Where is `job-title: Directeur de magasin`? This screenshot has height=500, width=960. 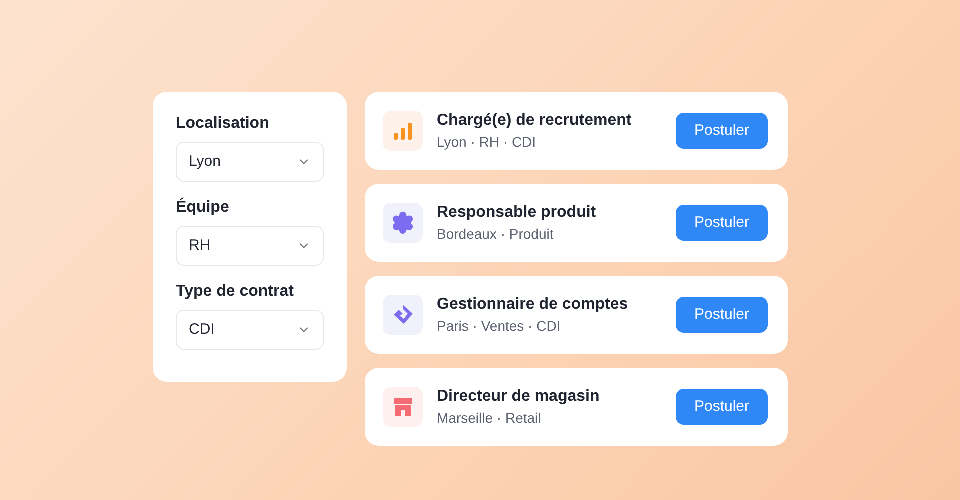 job-title: Directeur de magasin is located at coordinates (519, 397).